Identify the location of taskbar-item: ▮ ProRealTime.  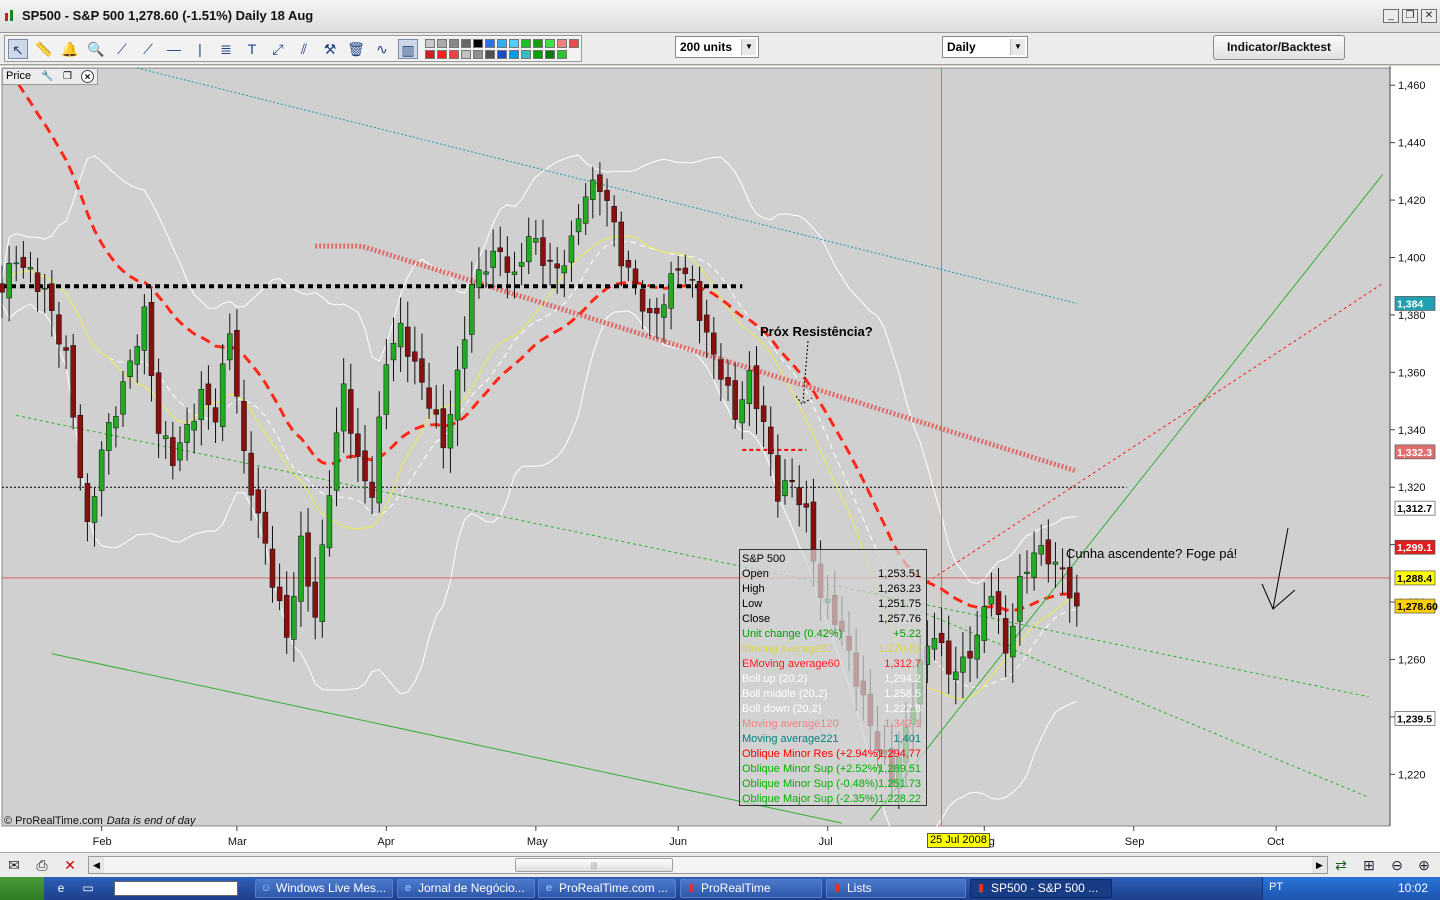
(751, 888).